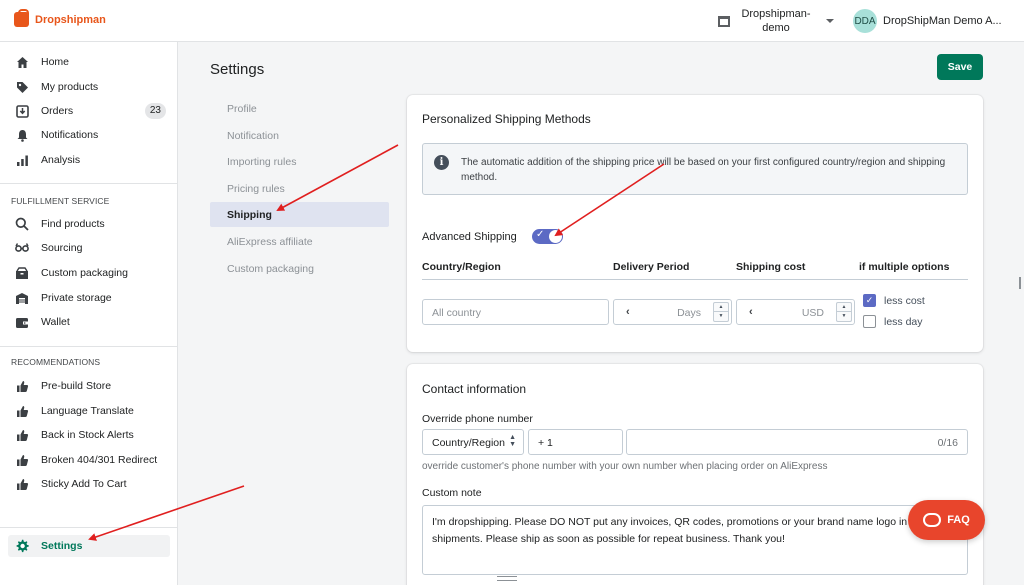  I want to click on store-switcher: Dropshipman-demo, so click(776, 21).